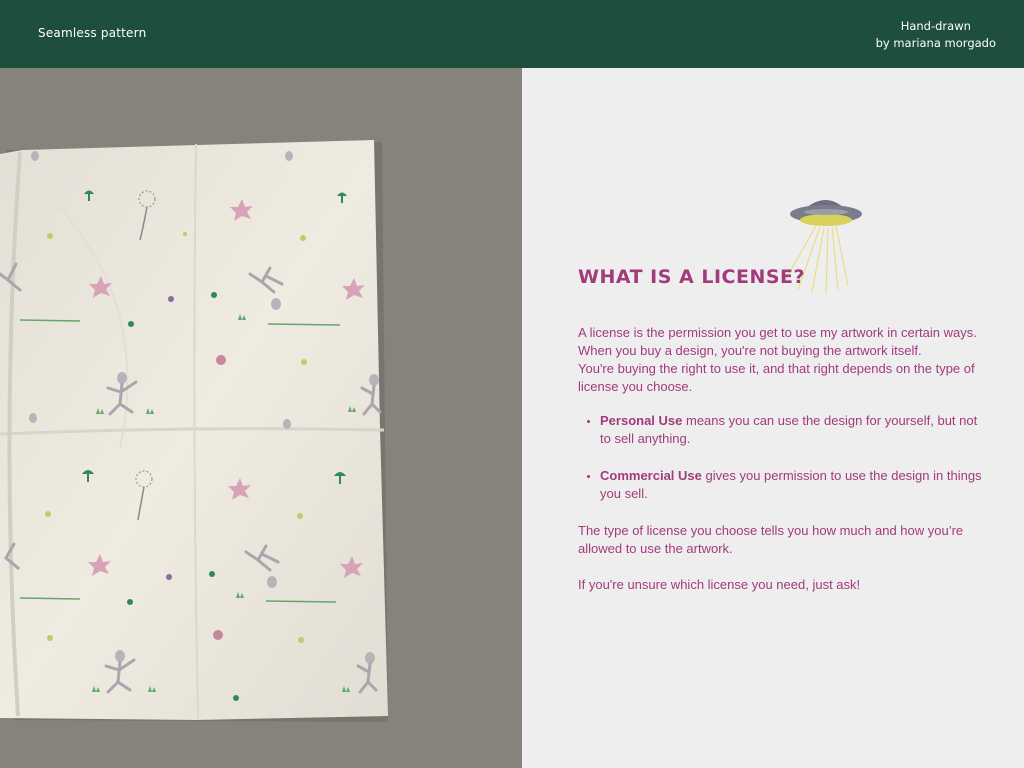  I want to click on credit-line-1: Hand-drawn, so click(935, 26).